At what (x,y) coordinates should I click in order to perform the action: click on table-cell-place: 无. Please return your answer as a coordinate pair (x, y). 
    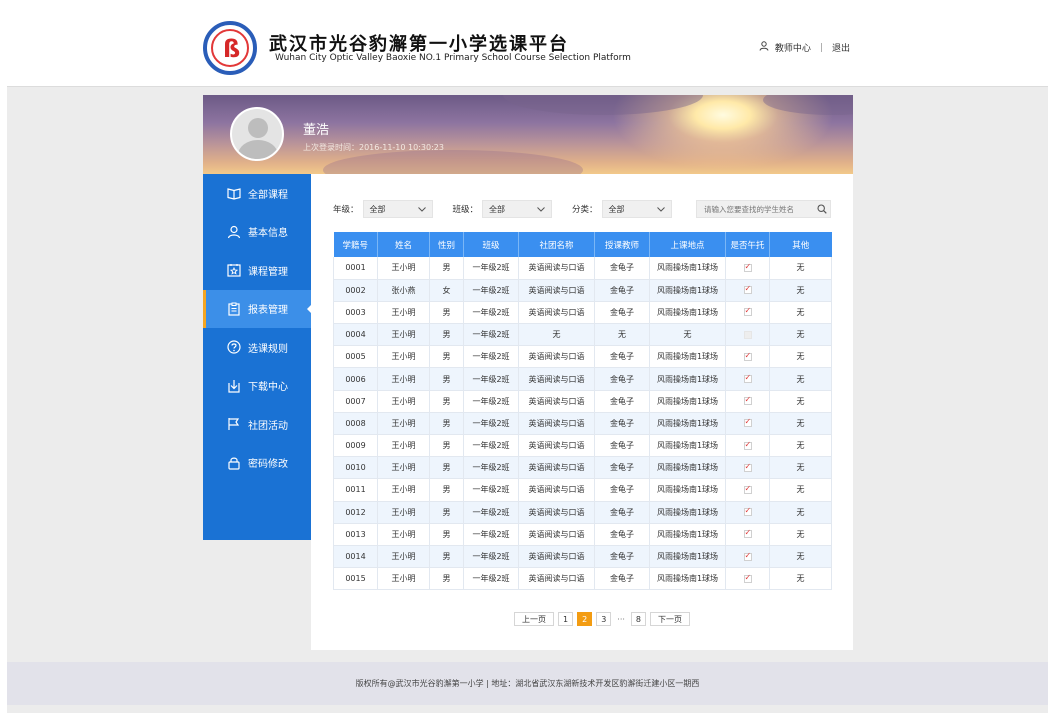
    Looking at the image, I should click on (687, 335).